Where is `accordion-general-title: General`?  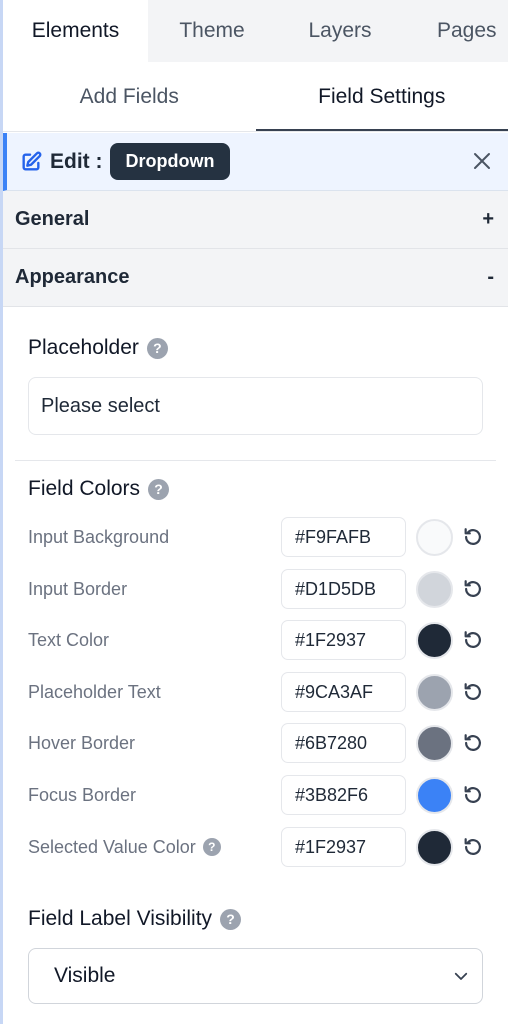 accordion-general-title: General is located at coordinates (52, 219).